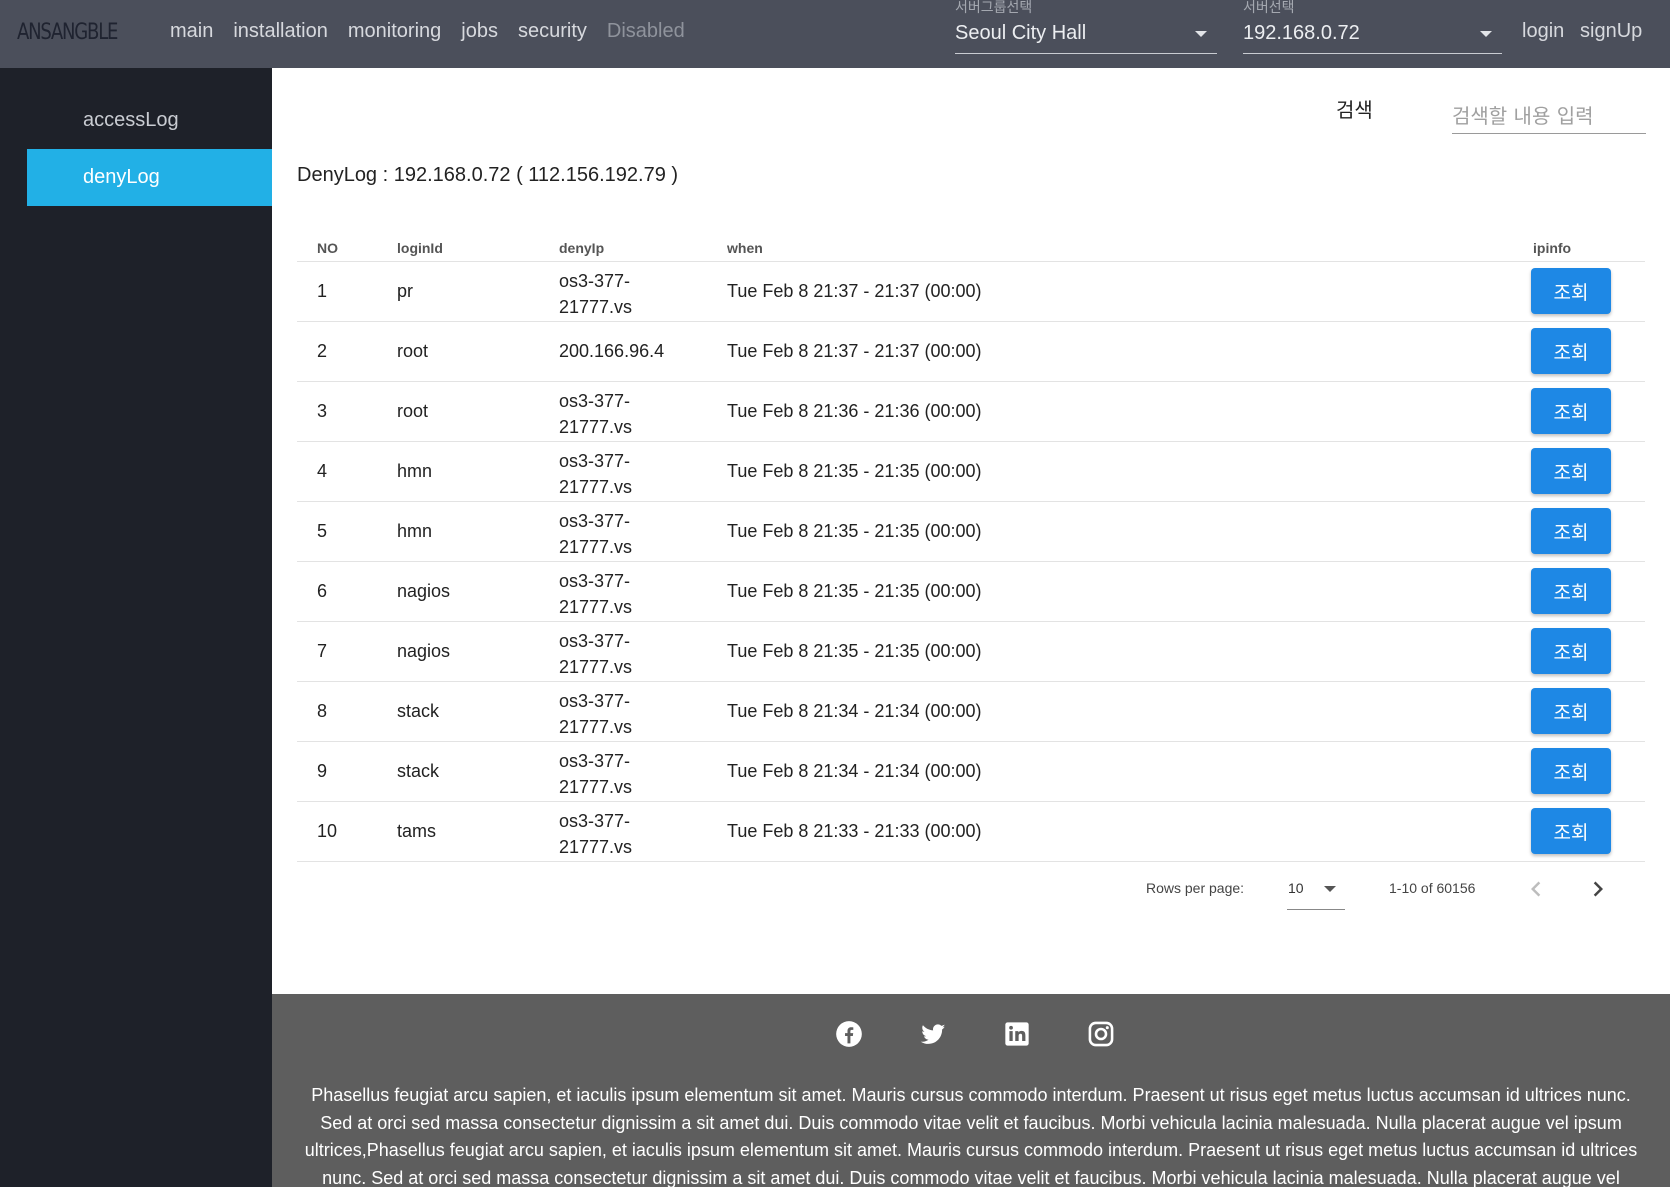  What do you see at coordinates (1017, 1034) in the screenshot?
I see `linkedin-icon` at bounding box center [1017, 1034].